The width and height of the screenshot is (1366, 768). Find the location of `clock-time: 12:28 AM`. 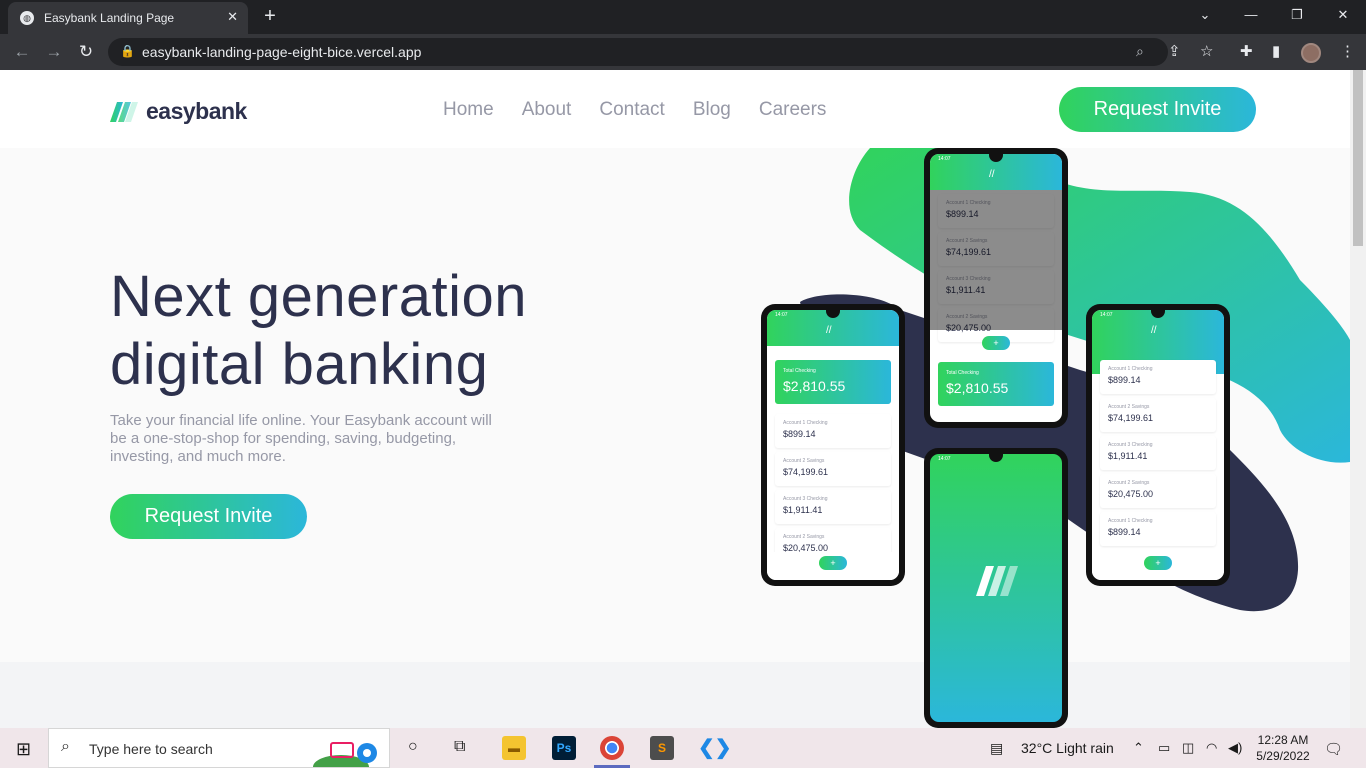

clock-time: 12:28 AM is located at coordinates (1283, 740).